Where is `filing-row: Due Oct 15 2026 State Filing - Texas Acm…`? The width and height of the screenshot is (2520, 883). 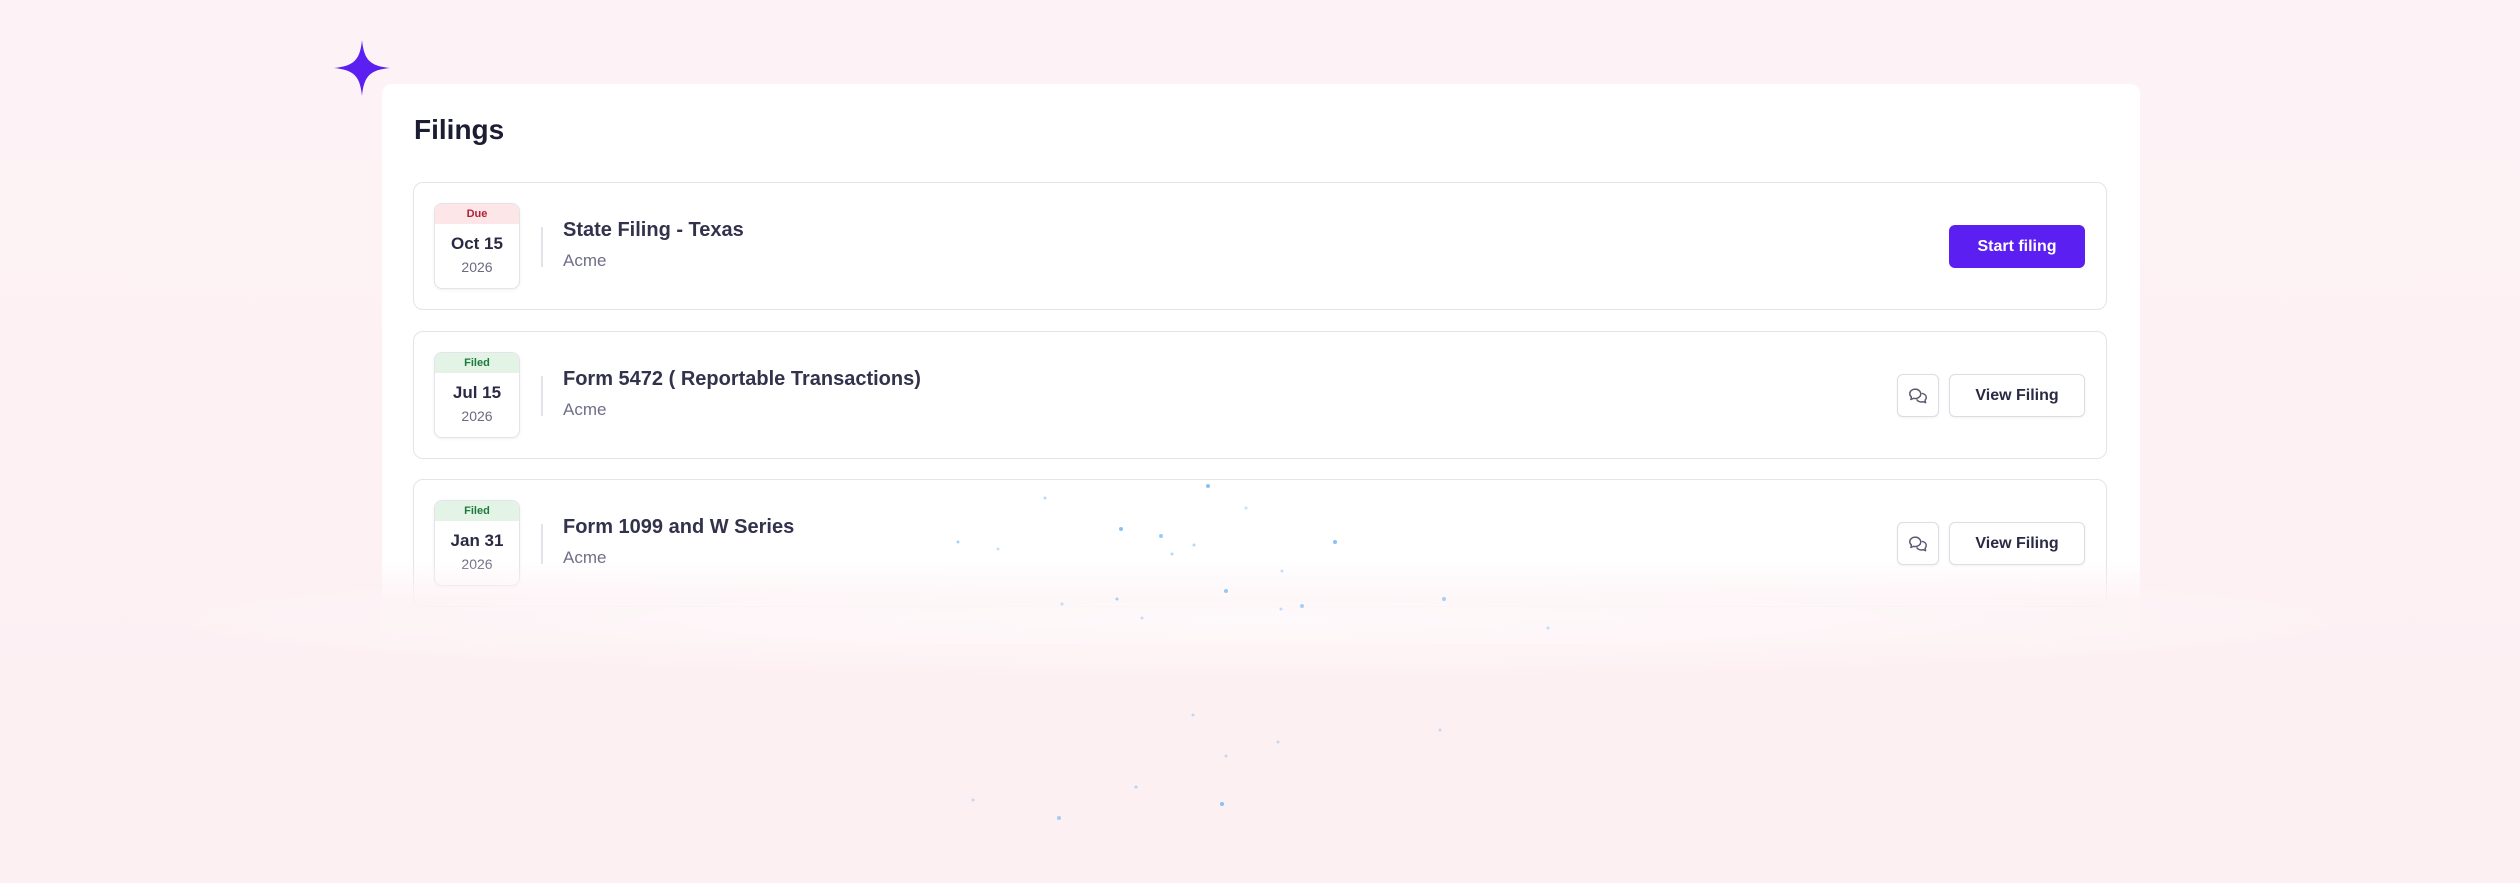
filing-row: Due Oct 15 2026 State Filing - Texas Acm… is located at coordinates (1260, 246).